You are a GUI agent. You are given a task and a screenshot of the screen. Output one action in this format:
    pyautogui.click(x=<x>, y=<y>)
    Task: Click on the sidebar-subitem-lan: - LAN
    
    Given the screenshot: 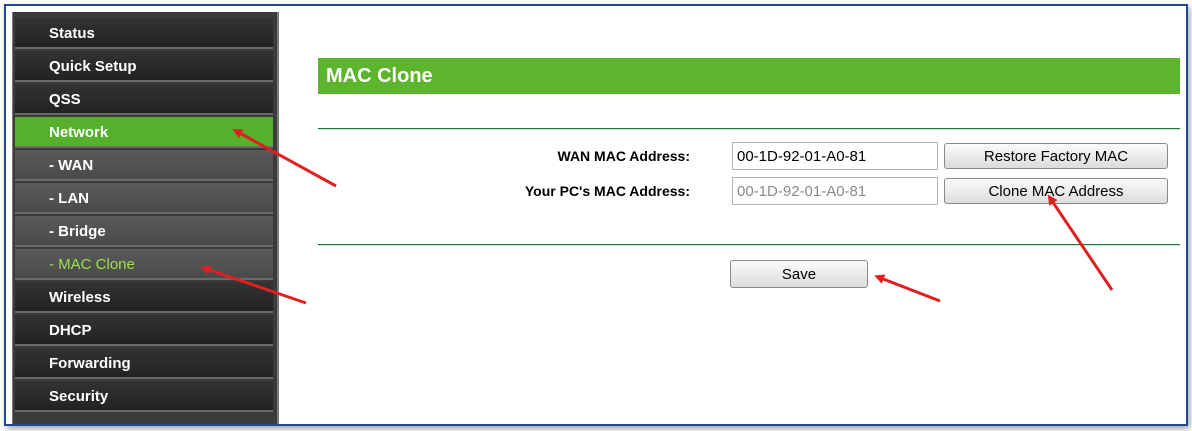 What is the action you would take?
    pyautogui.click(x=144, y=198)
    